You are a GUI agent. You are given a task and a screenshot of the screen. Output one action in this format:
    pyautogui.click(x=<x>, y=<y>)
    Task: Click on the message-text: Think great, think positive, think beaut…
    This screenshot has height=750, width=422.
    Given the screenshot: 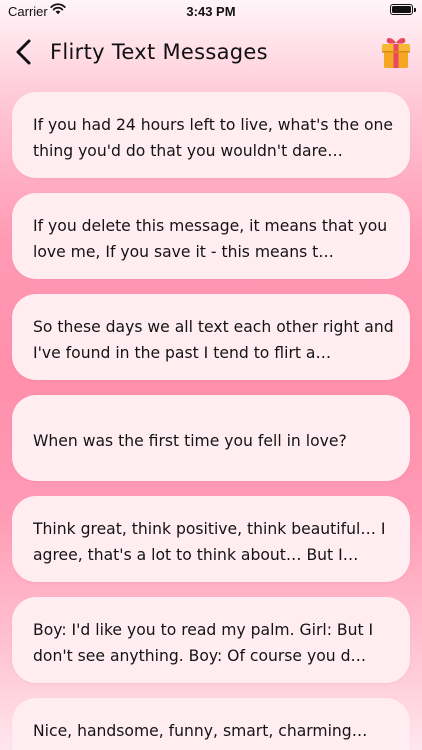 What is the action you would take?
    pyautogui.click(x=209, y=542)
    